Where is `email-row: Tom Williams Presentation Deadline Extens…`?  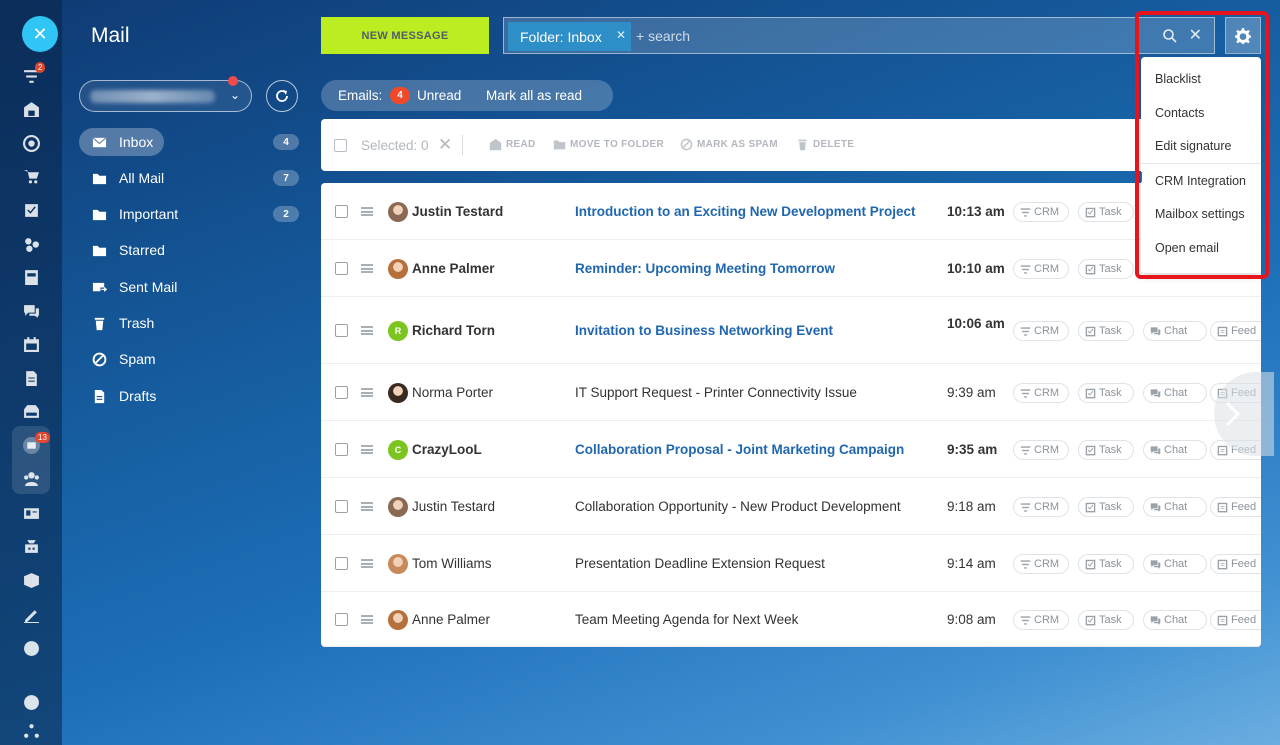 email-row: Tom Williams Presentation Deadline Extens… is located at coordinates (791, 563).